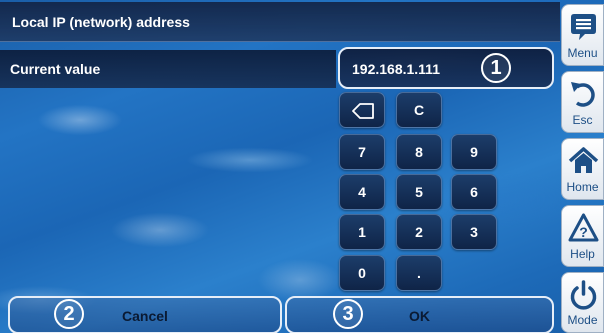 The image size is (604, 333). Describe the element at coordinates (362, 232) in the screenshot. I see `key-1: 1` at that location.